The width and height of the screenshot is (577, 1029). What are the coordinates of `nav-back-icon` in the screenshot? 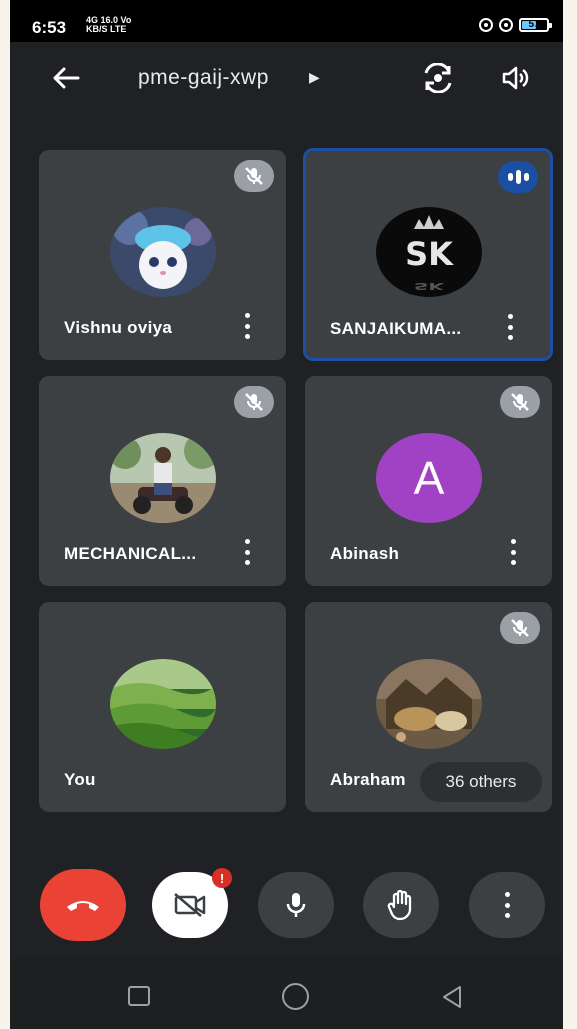 It's located at (452, 997).